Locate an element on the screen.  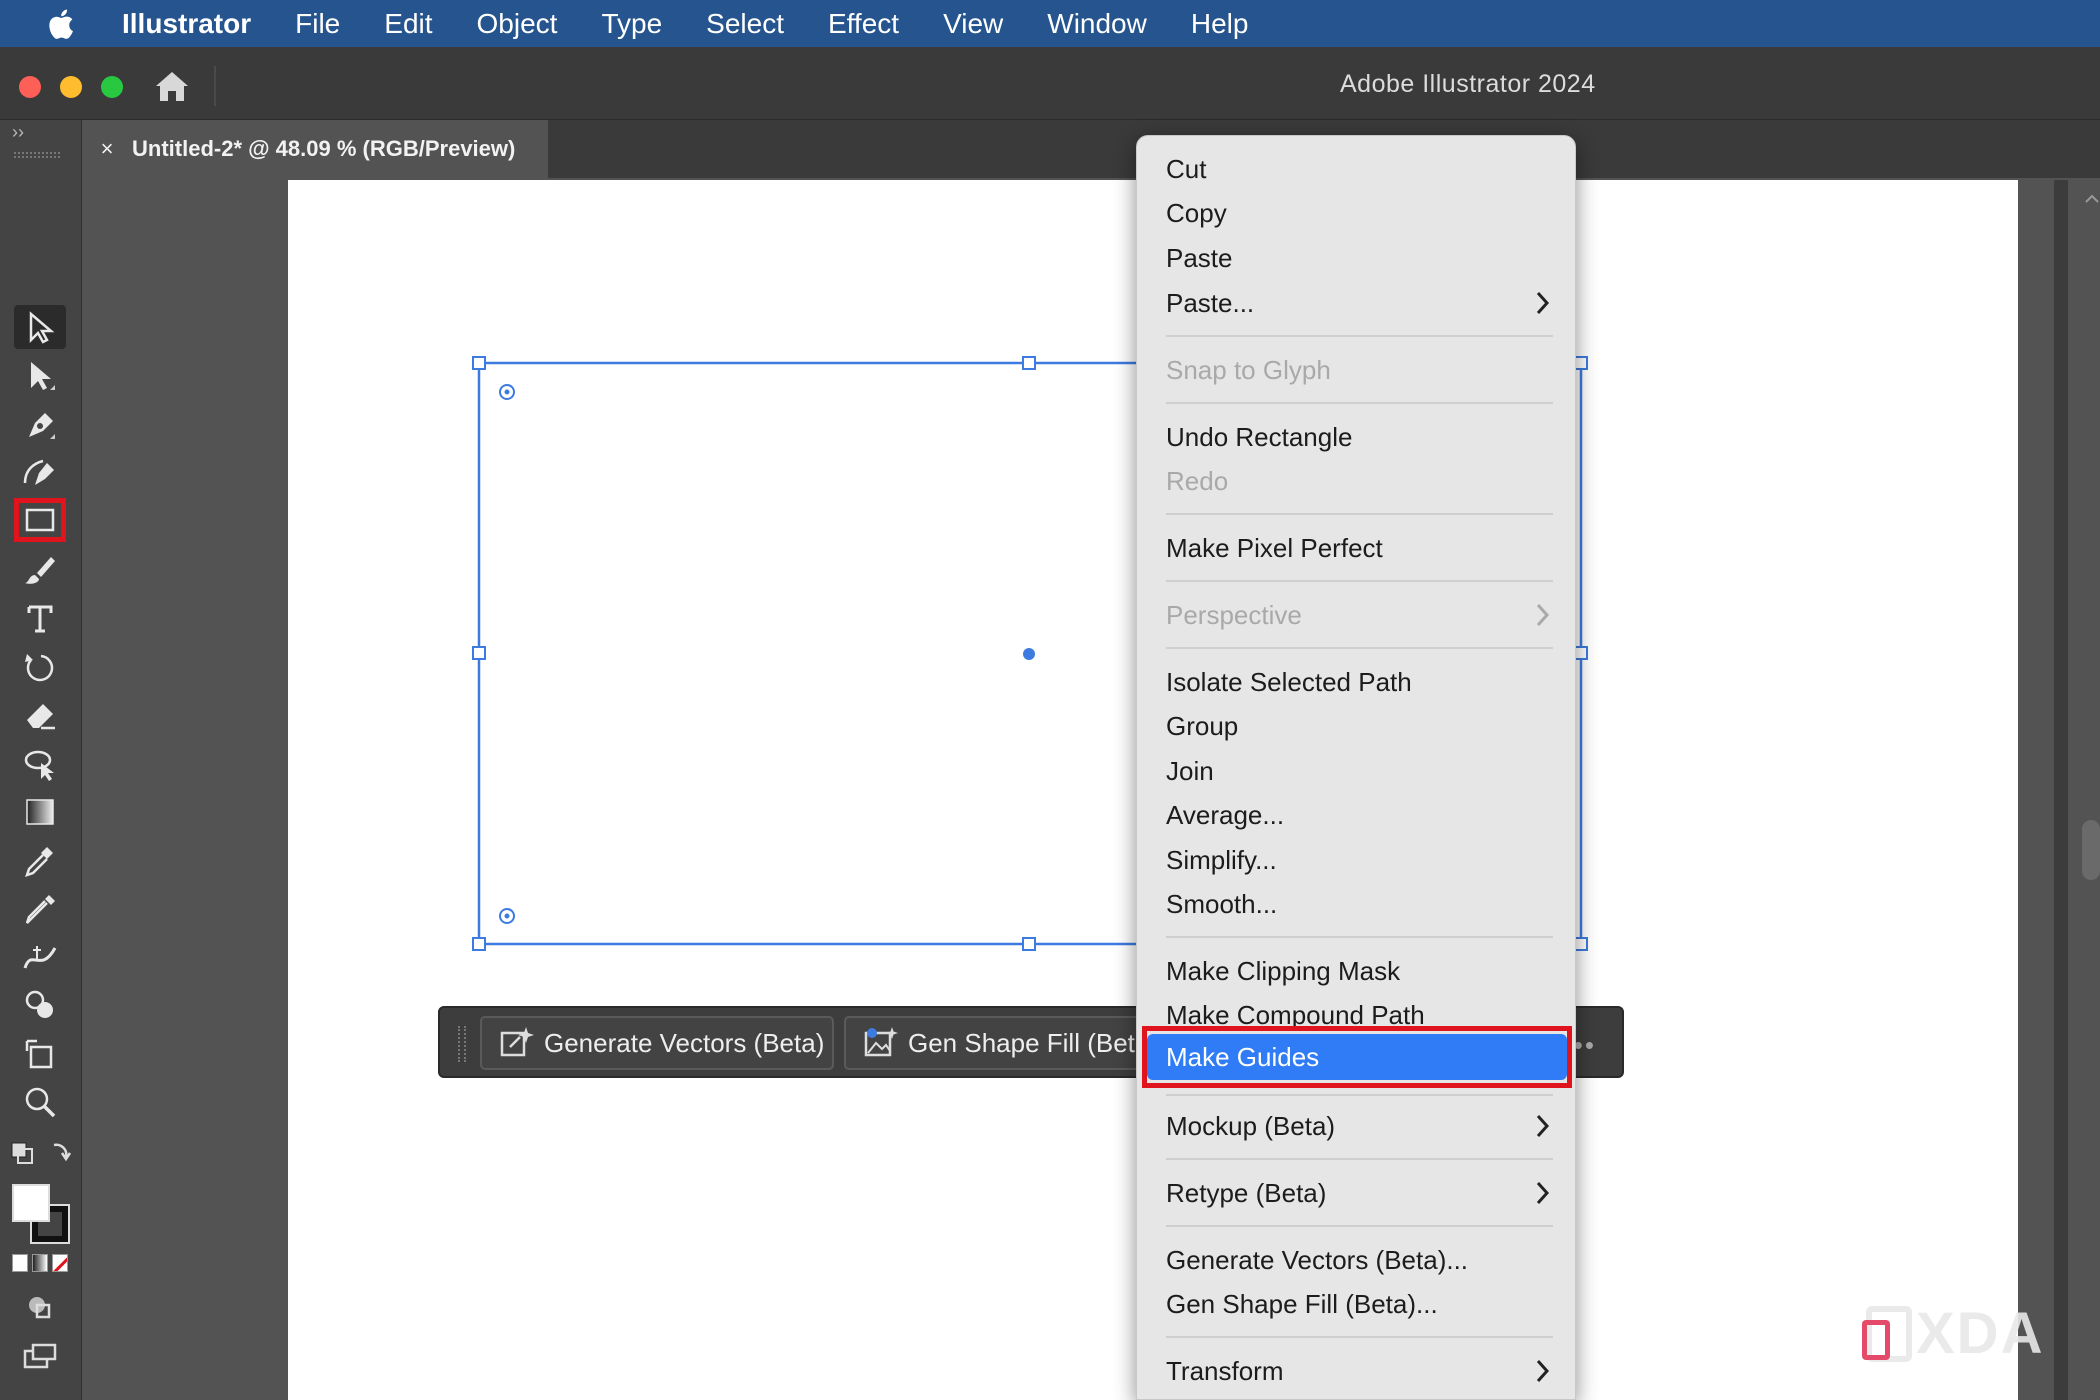
pen-tool-icon is located at coordinates (40, 424).